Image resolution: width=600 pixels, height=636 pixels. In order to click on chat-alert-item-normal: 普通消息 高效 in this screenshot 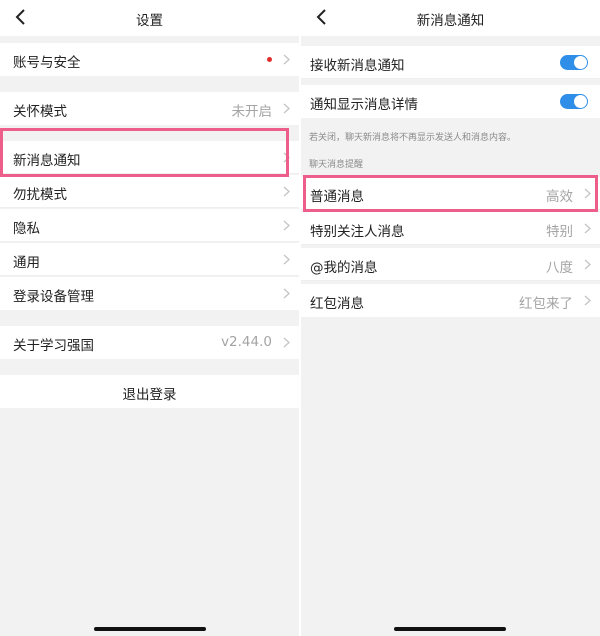, I will do `click(450, 193)`.